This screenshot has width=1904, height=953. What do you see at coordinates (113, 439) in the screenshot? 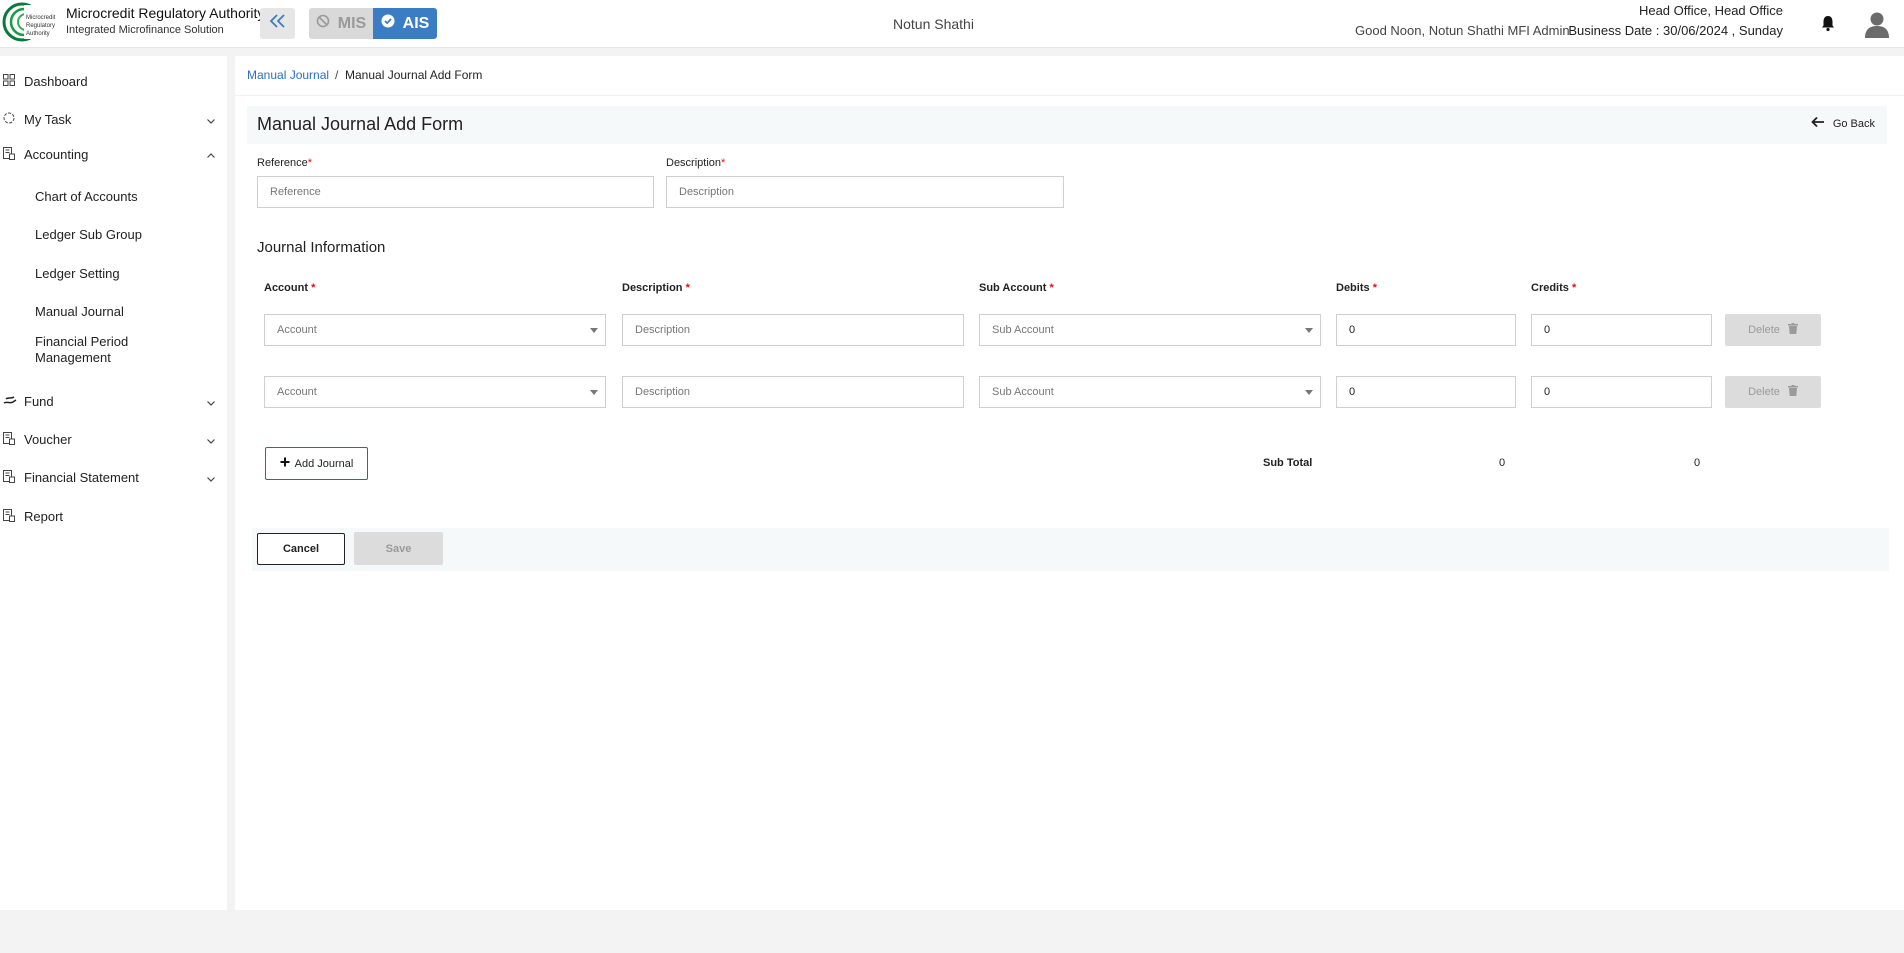
I see `sidebar-item-voucher: Voucher` at bounding box center [113, 439].